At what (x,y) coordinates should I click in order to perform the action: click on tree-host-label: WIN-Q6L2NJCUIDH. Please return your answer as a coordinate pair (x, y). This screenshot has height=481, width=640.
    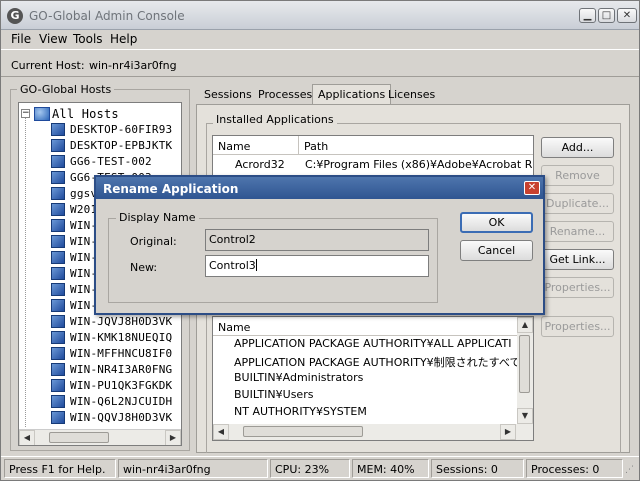
    Looking at the image, I should click on (121, 401).